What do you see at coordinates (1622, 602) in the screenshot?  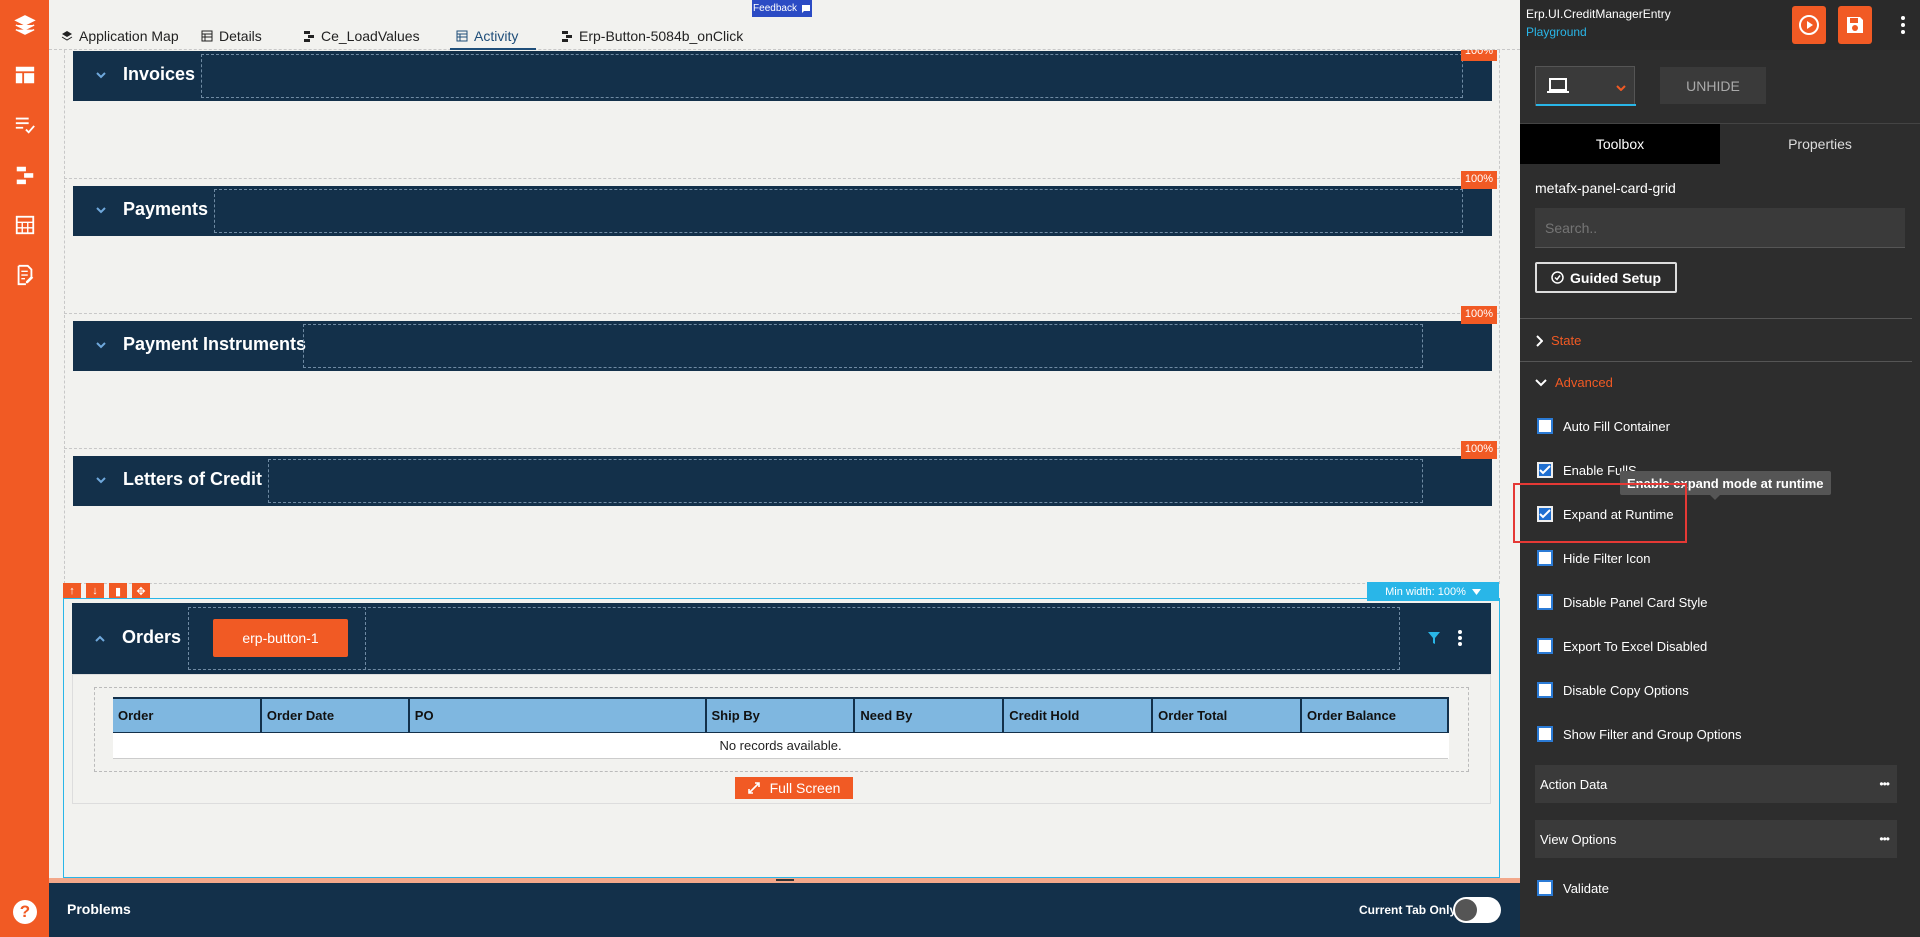 I see `option-disable-panel-card-style: Disable Panel Card Style` at bounding box center [1622, 602].